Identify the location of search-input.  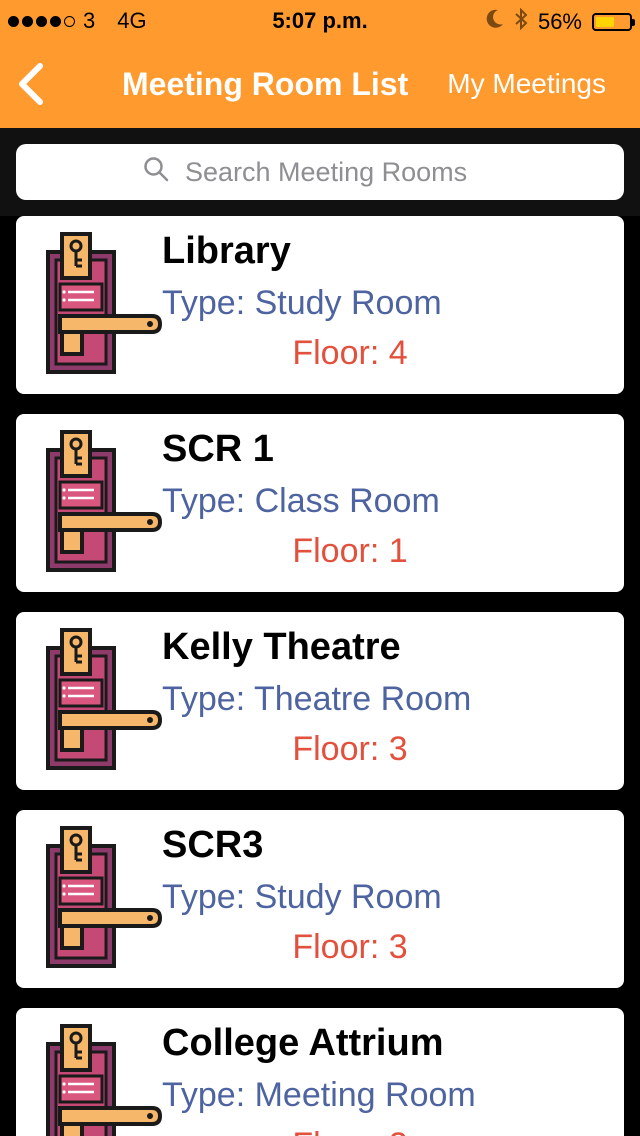
(340, 172).